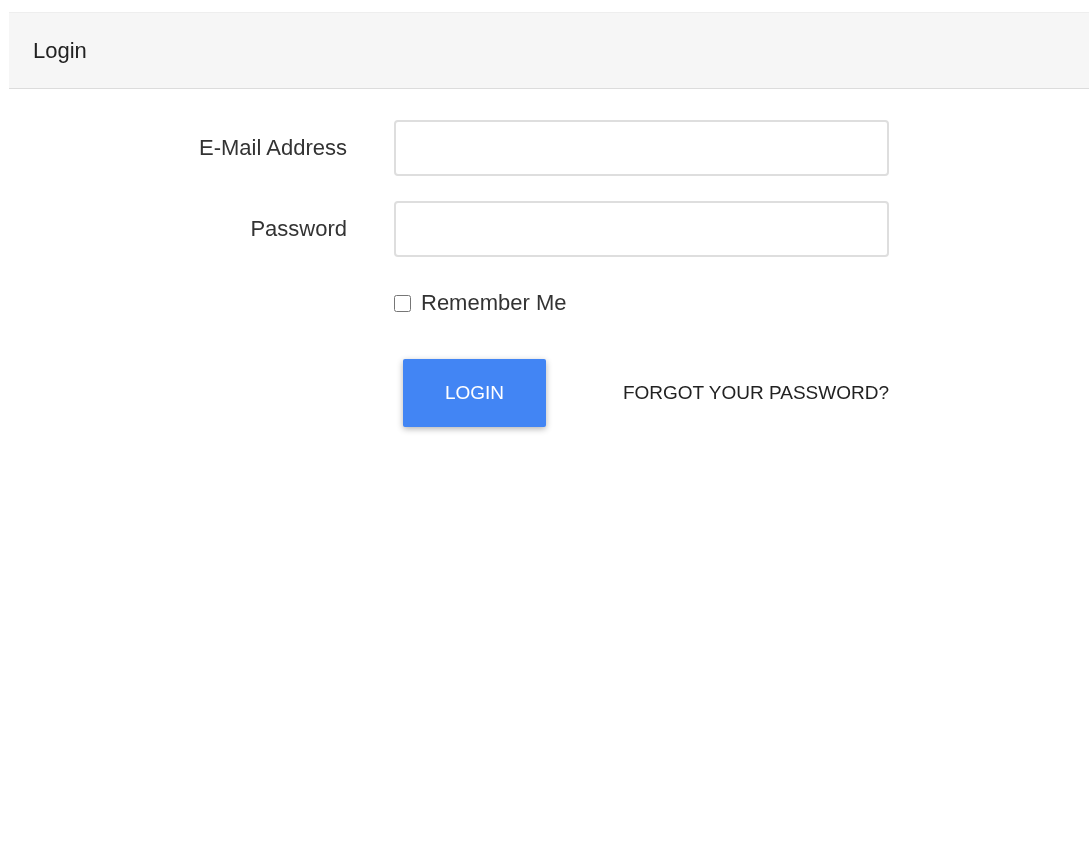 The height and width of the screenshot is (844, 1089). I want to click on field-label: Password, so click(298, 229).